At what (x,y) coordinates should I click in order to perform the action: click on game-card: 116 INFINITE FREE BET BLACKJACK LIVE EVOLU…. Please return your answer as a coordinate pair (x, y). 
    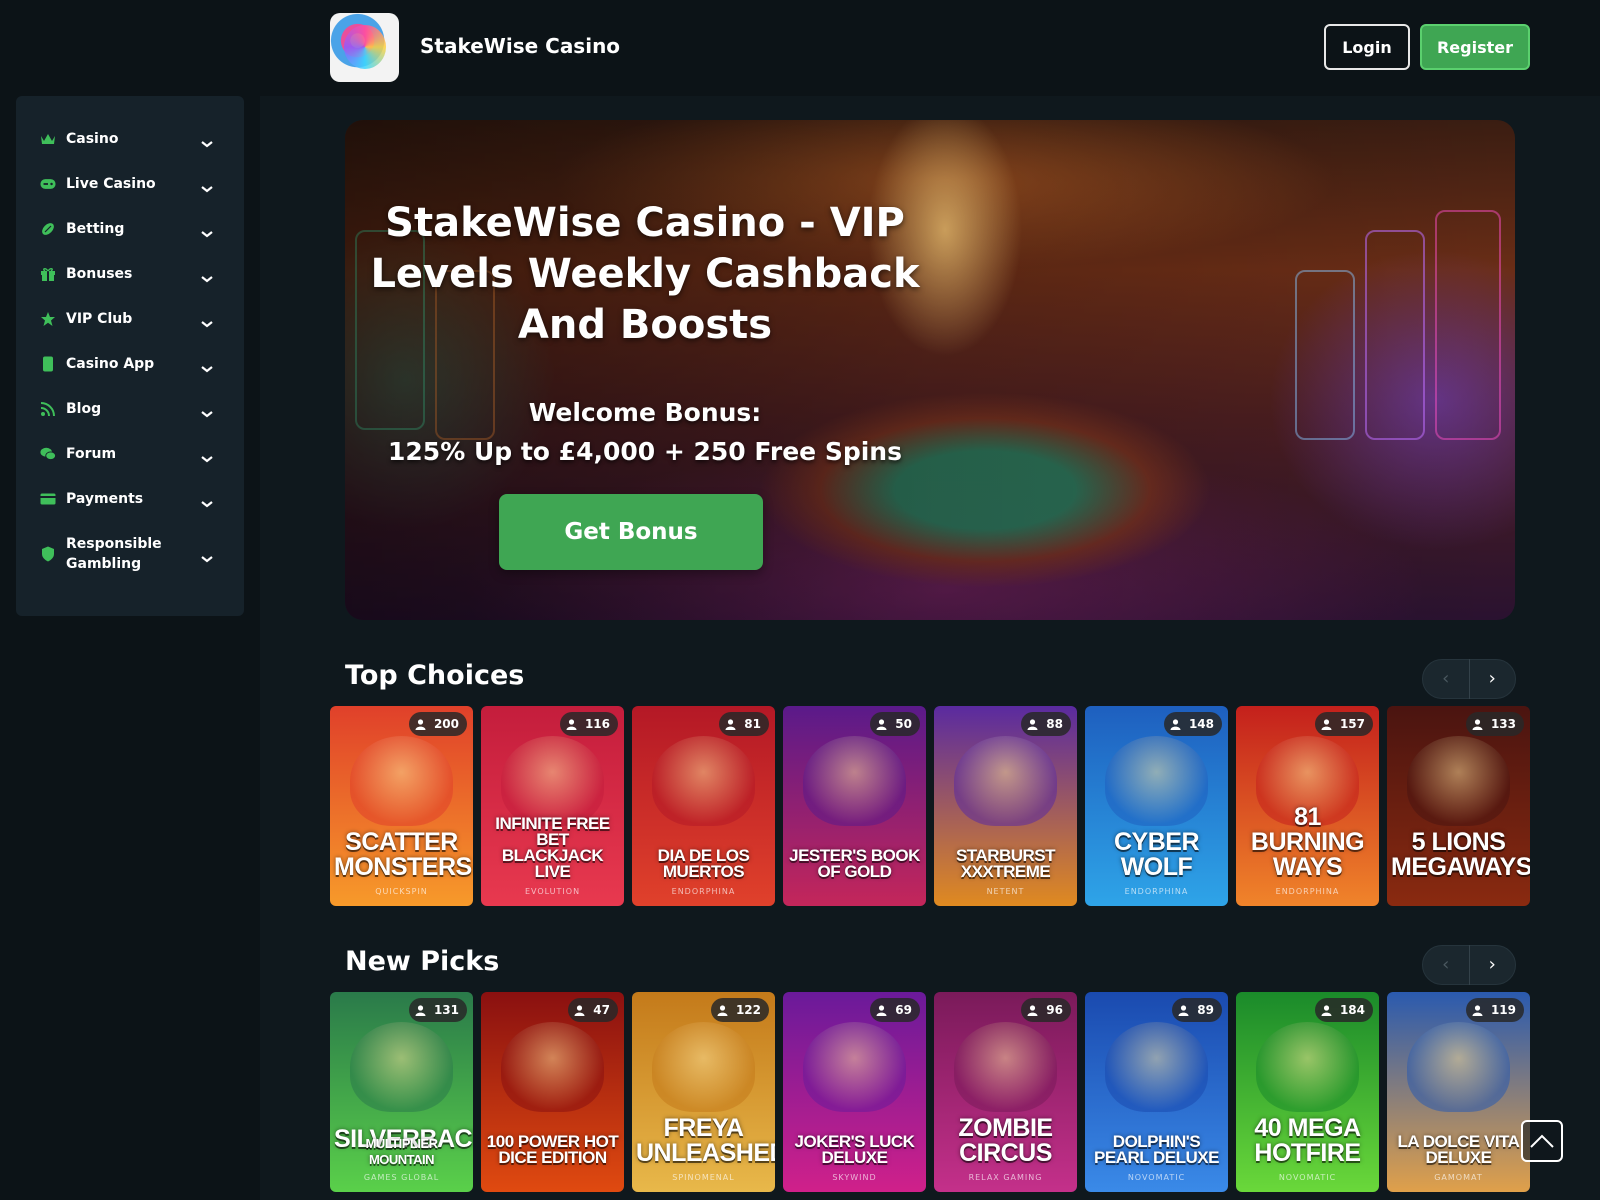
    Looking at the image, I should click on (552, 806).